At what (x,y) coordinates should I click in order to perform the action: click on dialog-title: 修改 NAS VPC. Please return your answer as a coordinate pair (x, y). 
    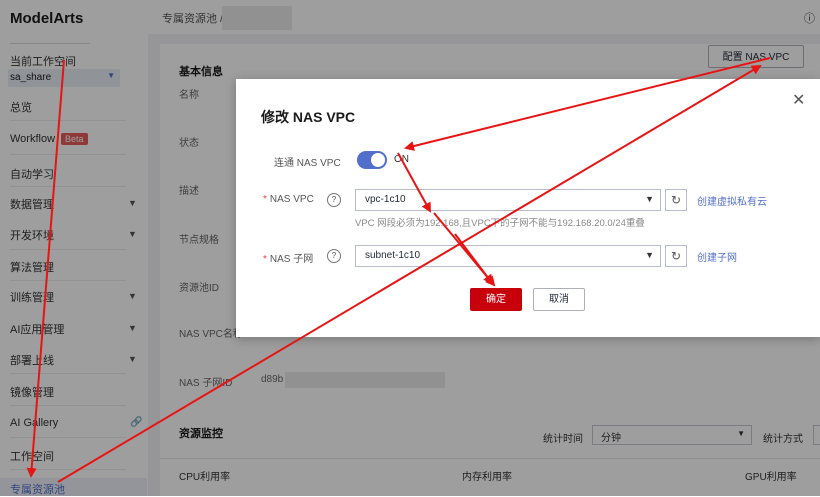
    Looking at the image, I should click on (308, 117).